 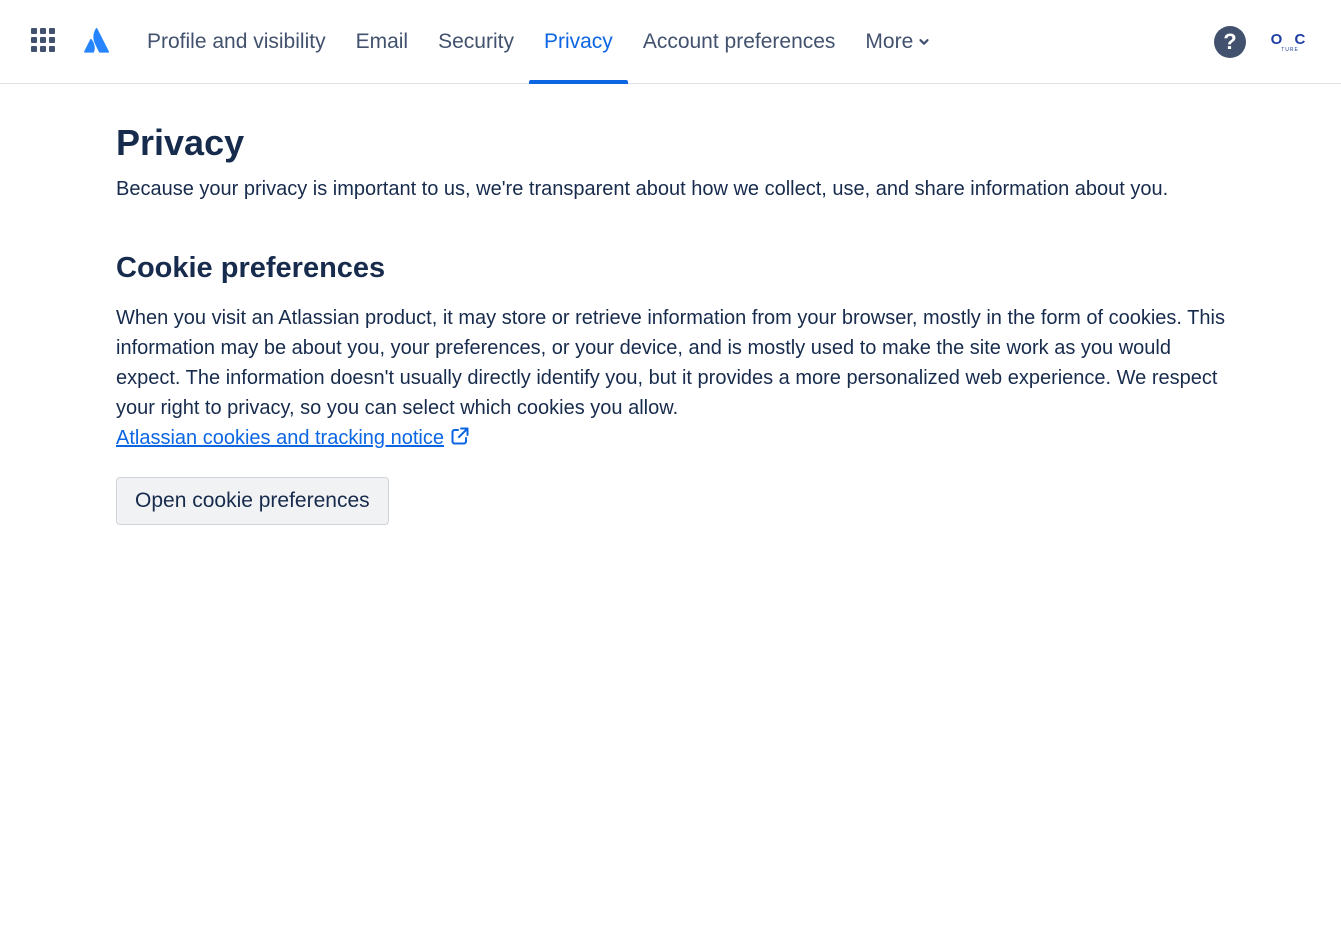 What do you see at coordinates (1290, 39) in the screenshot?
I see `avatar-initials: O C` at bounding box center [1290, 39].